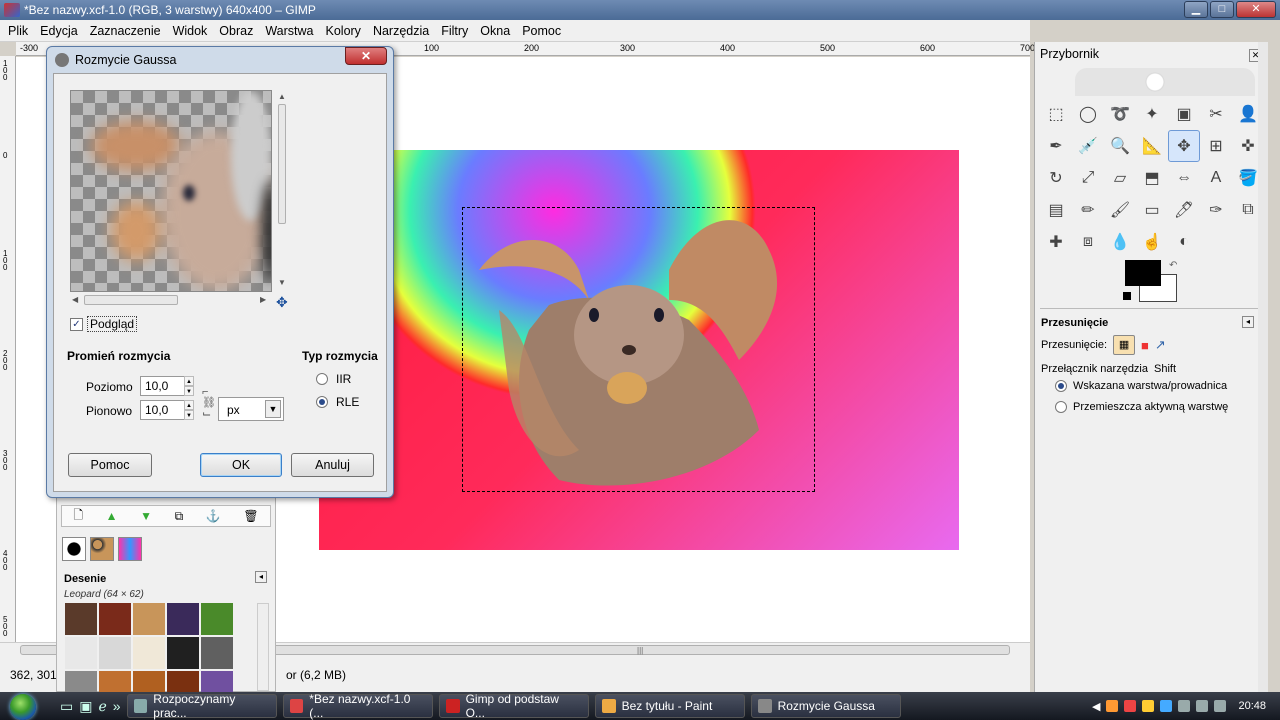 The height and width of the screenshot is (720, 1280). What do you see at coordinates (1120, 146) in the screenshot?
I see `zoom-tool-icon: 🔍` at bounding box center [1120, 146].